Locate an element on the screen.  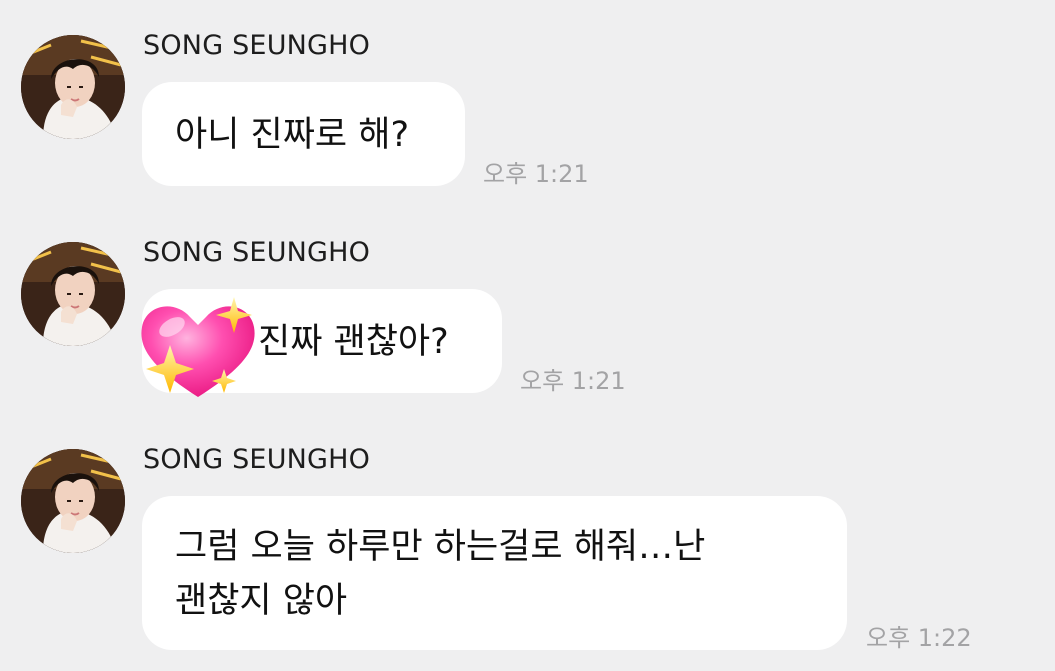
message-text: 아니 진짜로 해? is located at coordinates (292, 135).